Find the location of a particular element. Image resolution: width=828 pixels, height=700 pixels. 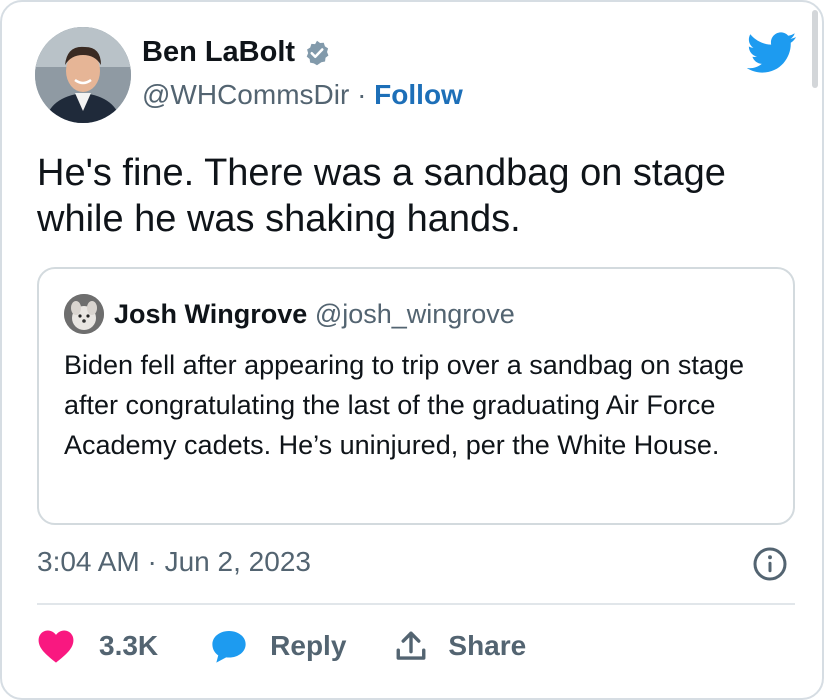

verified-badge-icon is located at coordinates (317, 52).